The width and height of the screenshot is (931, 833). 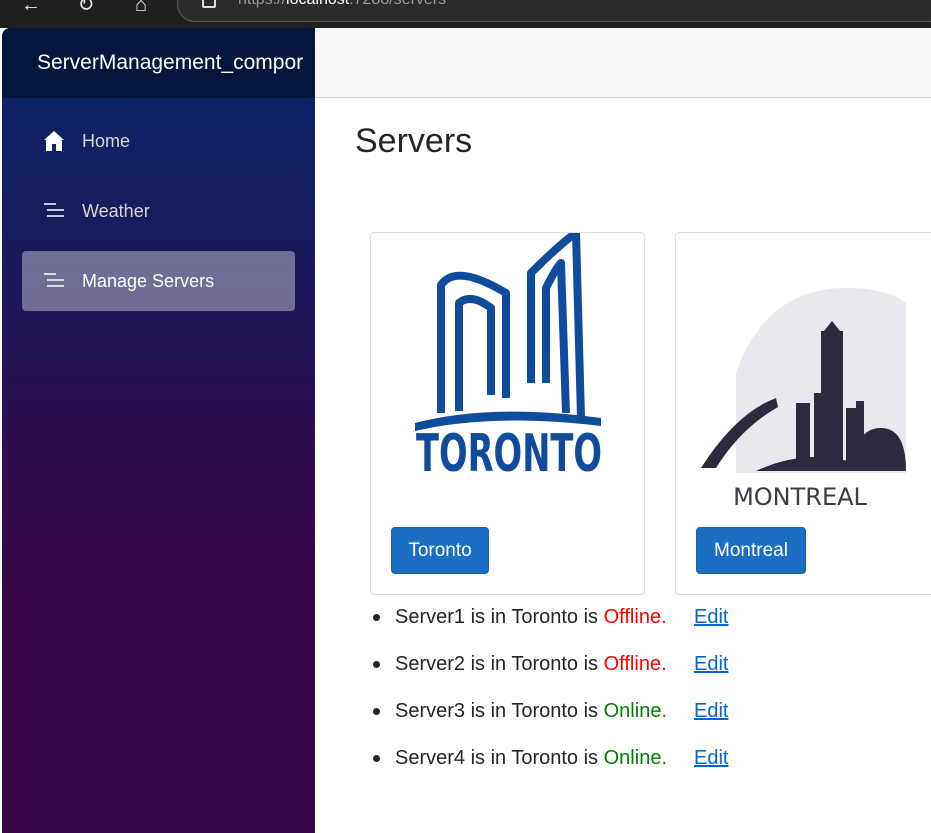 What do you see at coordinates (509, 453) in the screenshot?
I see `toronto-logo-text: TORONTO` at bounding box center [509, 453].